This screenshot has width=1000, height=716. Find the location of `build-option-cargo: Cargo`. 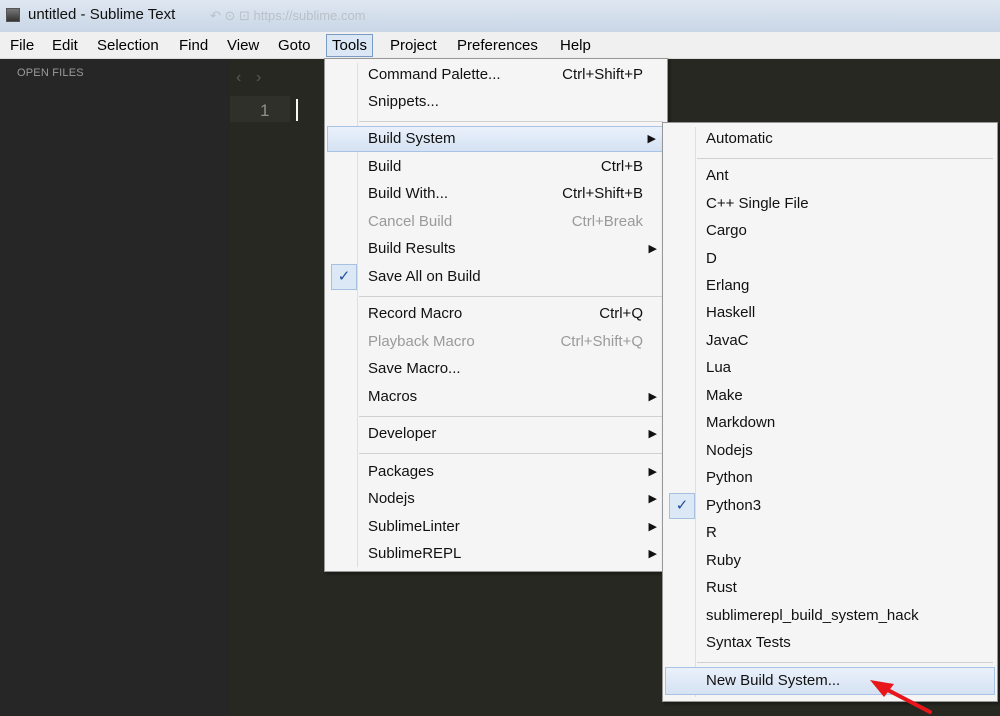

build-option-cargo: Cargo is located at coordinates (830, 231).